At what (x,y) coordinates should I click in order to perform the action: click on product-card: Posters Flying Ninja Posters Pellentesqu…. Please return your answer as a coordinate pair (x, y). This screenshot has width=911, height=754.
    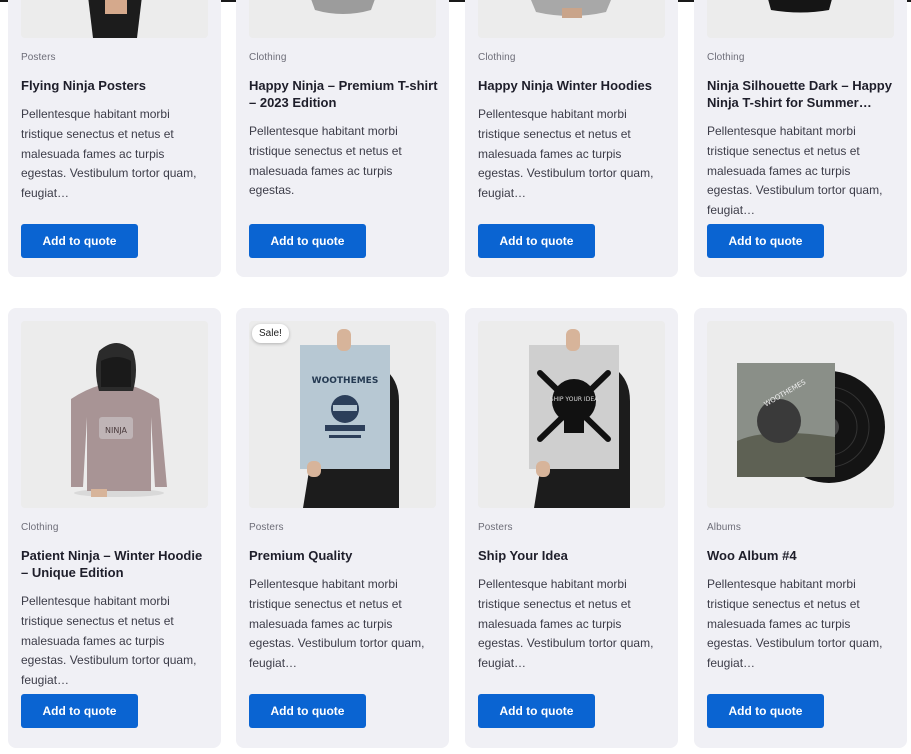
    Looking at the image, I should click on (114, 138).